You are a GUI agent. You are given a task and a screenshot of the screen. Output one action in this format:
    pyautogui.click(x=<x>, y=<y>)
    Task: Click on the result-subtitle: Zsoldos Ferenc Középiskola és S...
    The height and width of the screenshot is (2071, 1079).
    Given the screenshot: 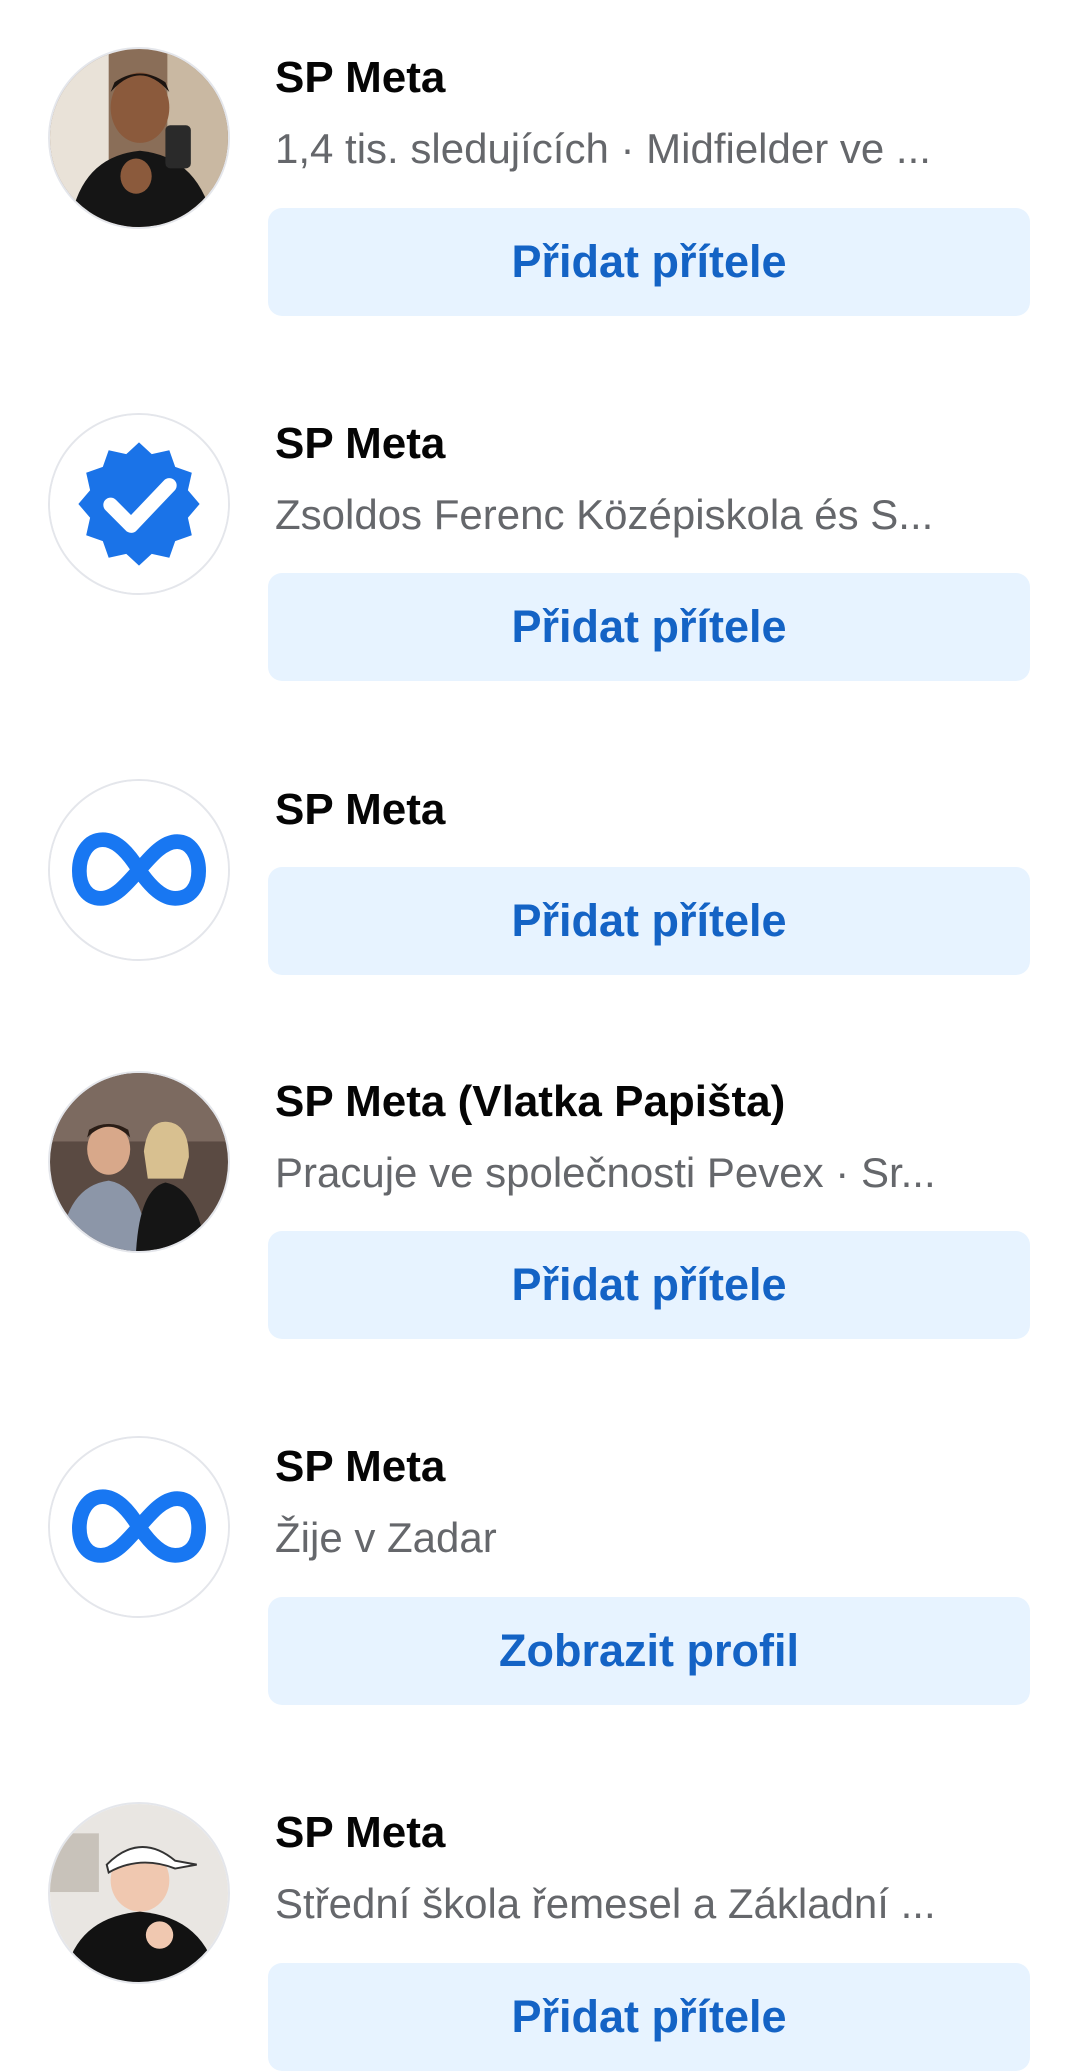 What is the action you would take?
    pyautogui.click(x=604, y=514)
    